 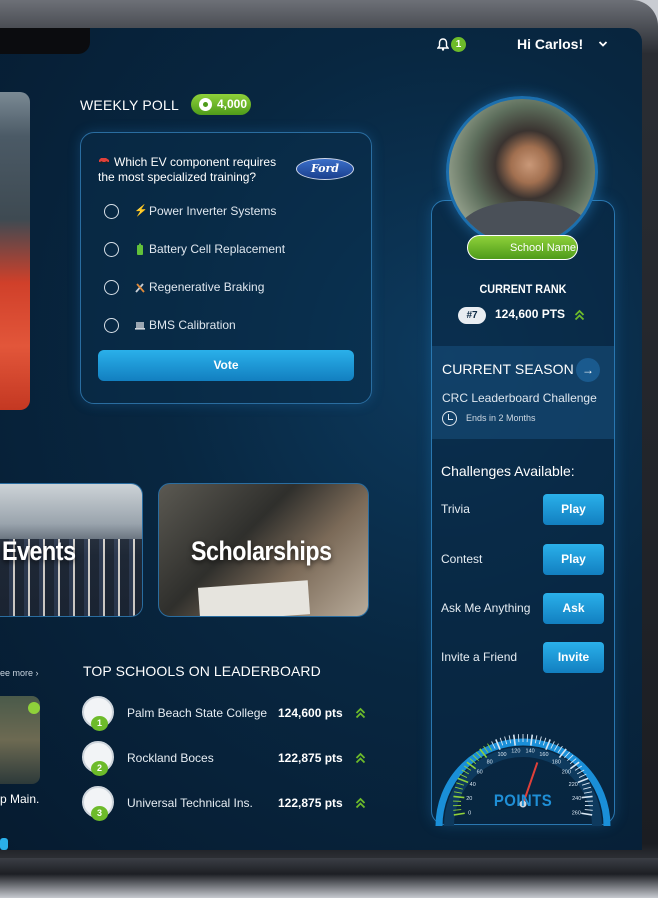 What do you see at coordinates (523, 800) in the screenshot?
I see `points-gauge-label: POINTS` at bounding box center [523, 800].